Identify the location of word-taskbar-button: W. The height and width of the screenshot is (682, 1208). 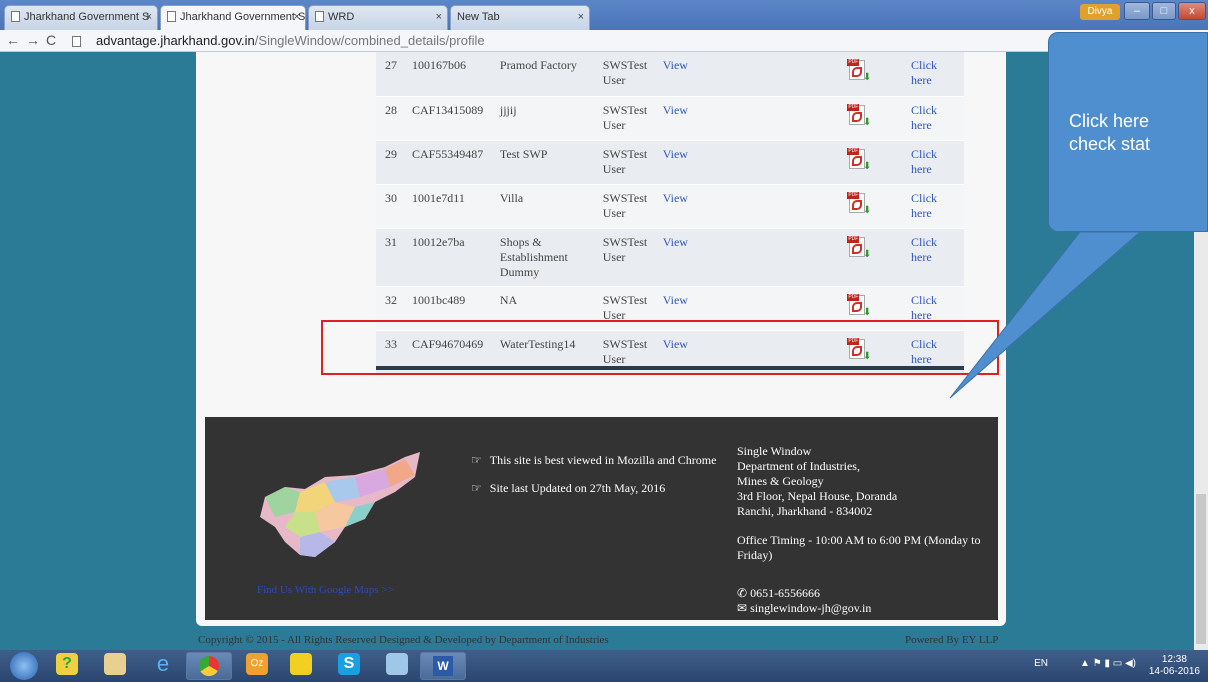
(443, 666).